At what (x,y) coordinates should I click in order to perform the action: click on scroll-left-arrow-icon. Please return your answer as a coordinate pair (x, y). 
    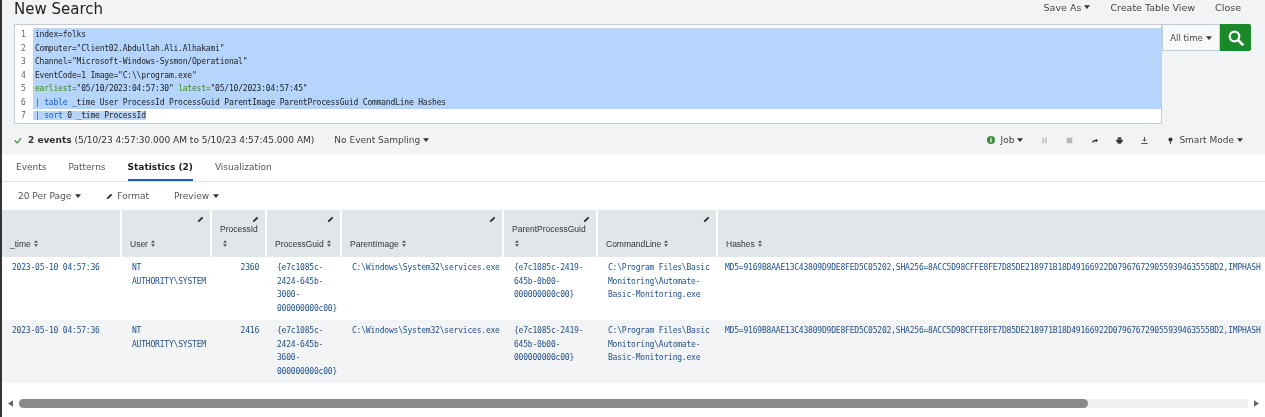
    Looking at the image, I should click on (10, 403).